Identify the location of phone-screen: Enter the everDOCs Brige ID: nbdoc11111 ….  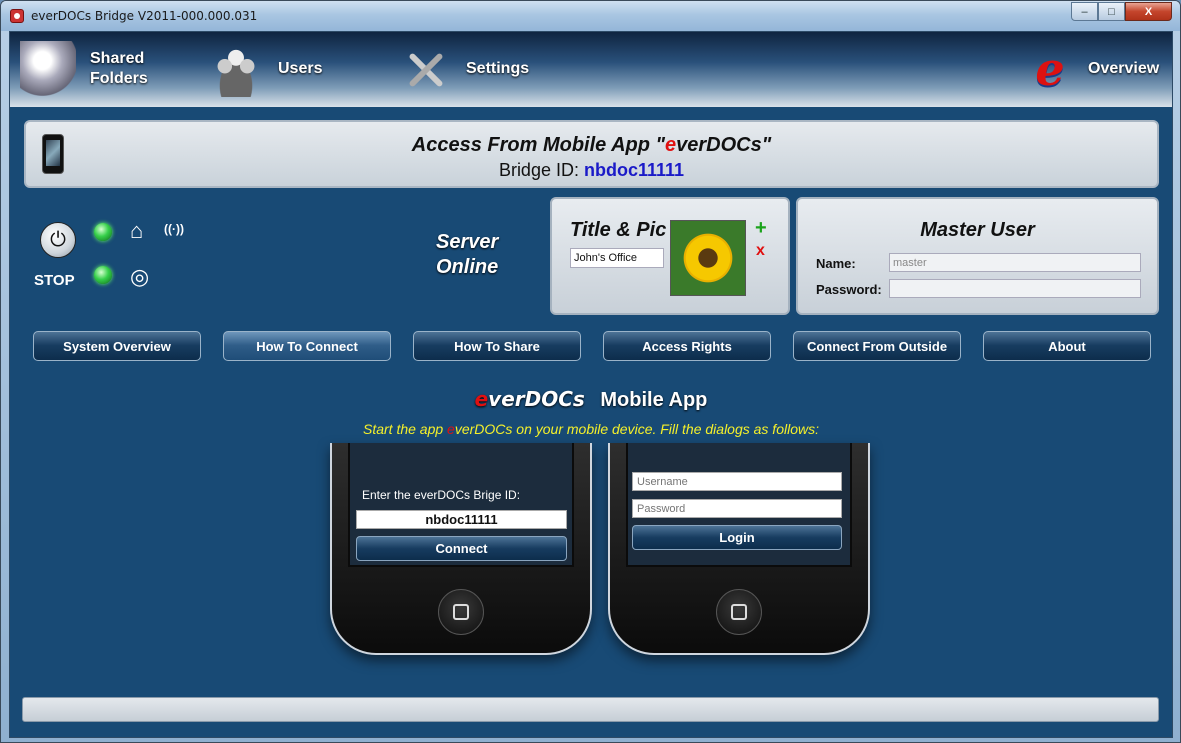
(461, 505).